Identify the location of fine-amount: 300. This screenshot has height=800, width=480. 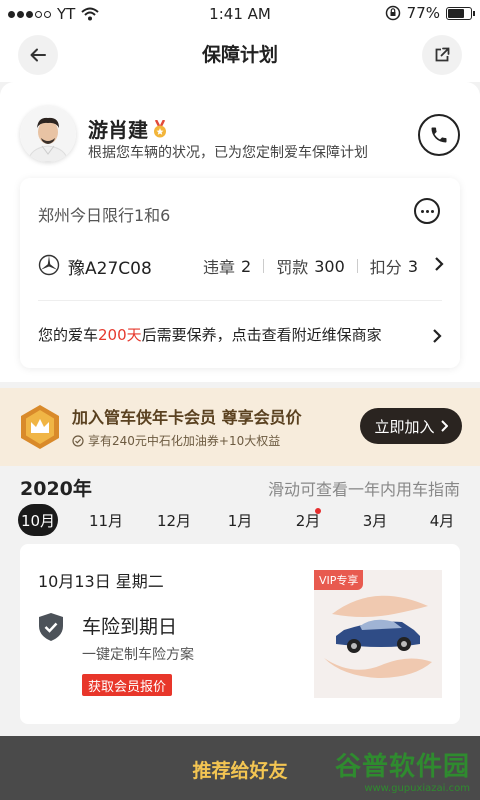
(329, 266).